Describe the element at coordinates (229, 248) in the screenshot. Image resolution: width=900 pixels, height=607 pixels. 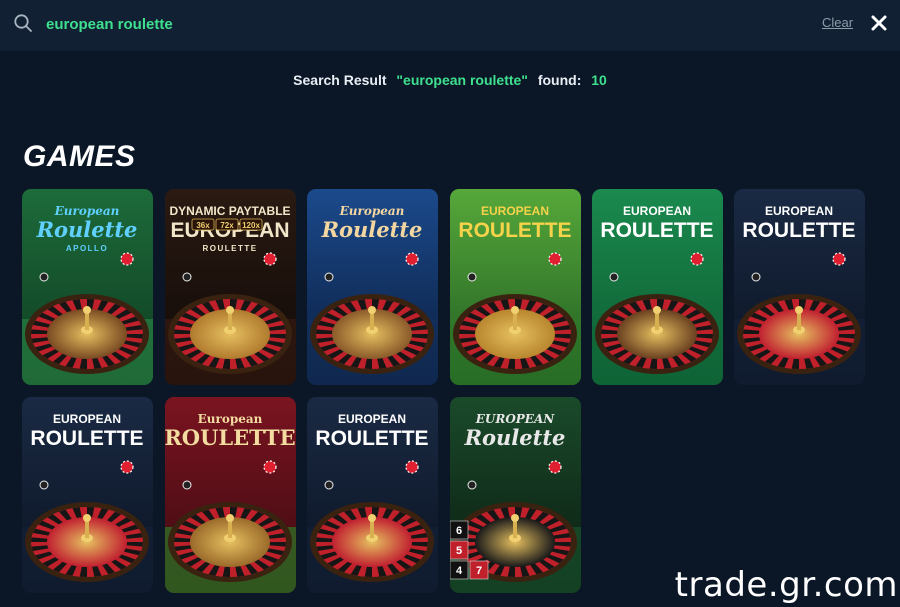
I see `game-subtitle: ROULETTE` at that location.